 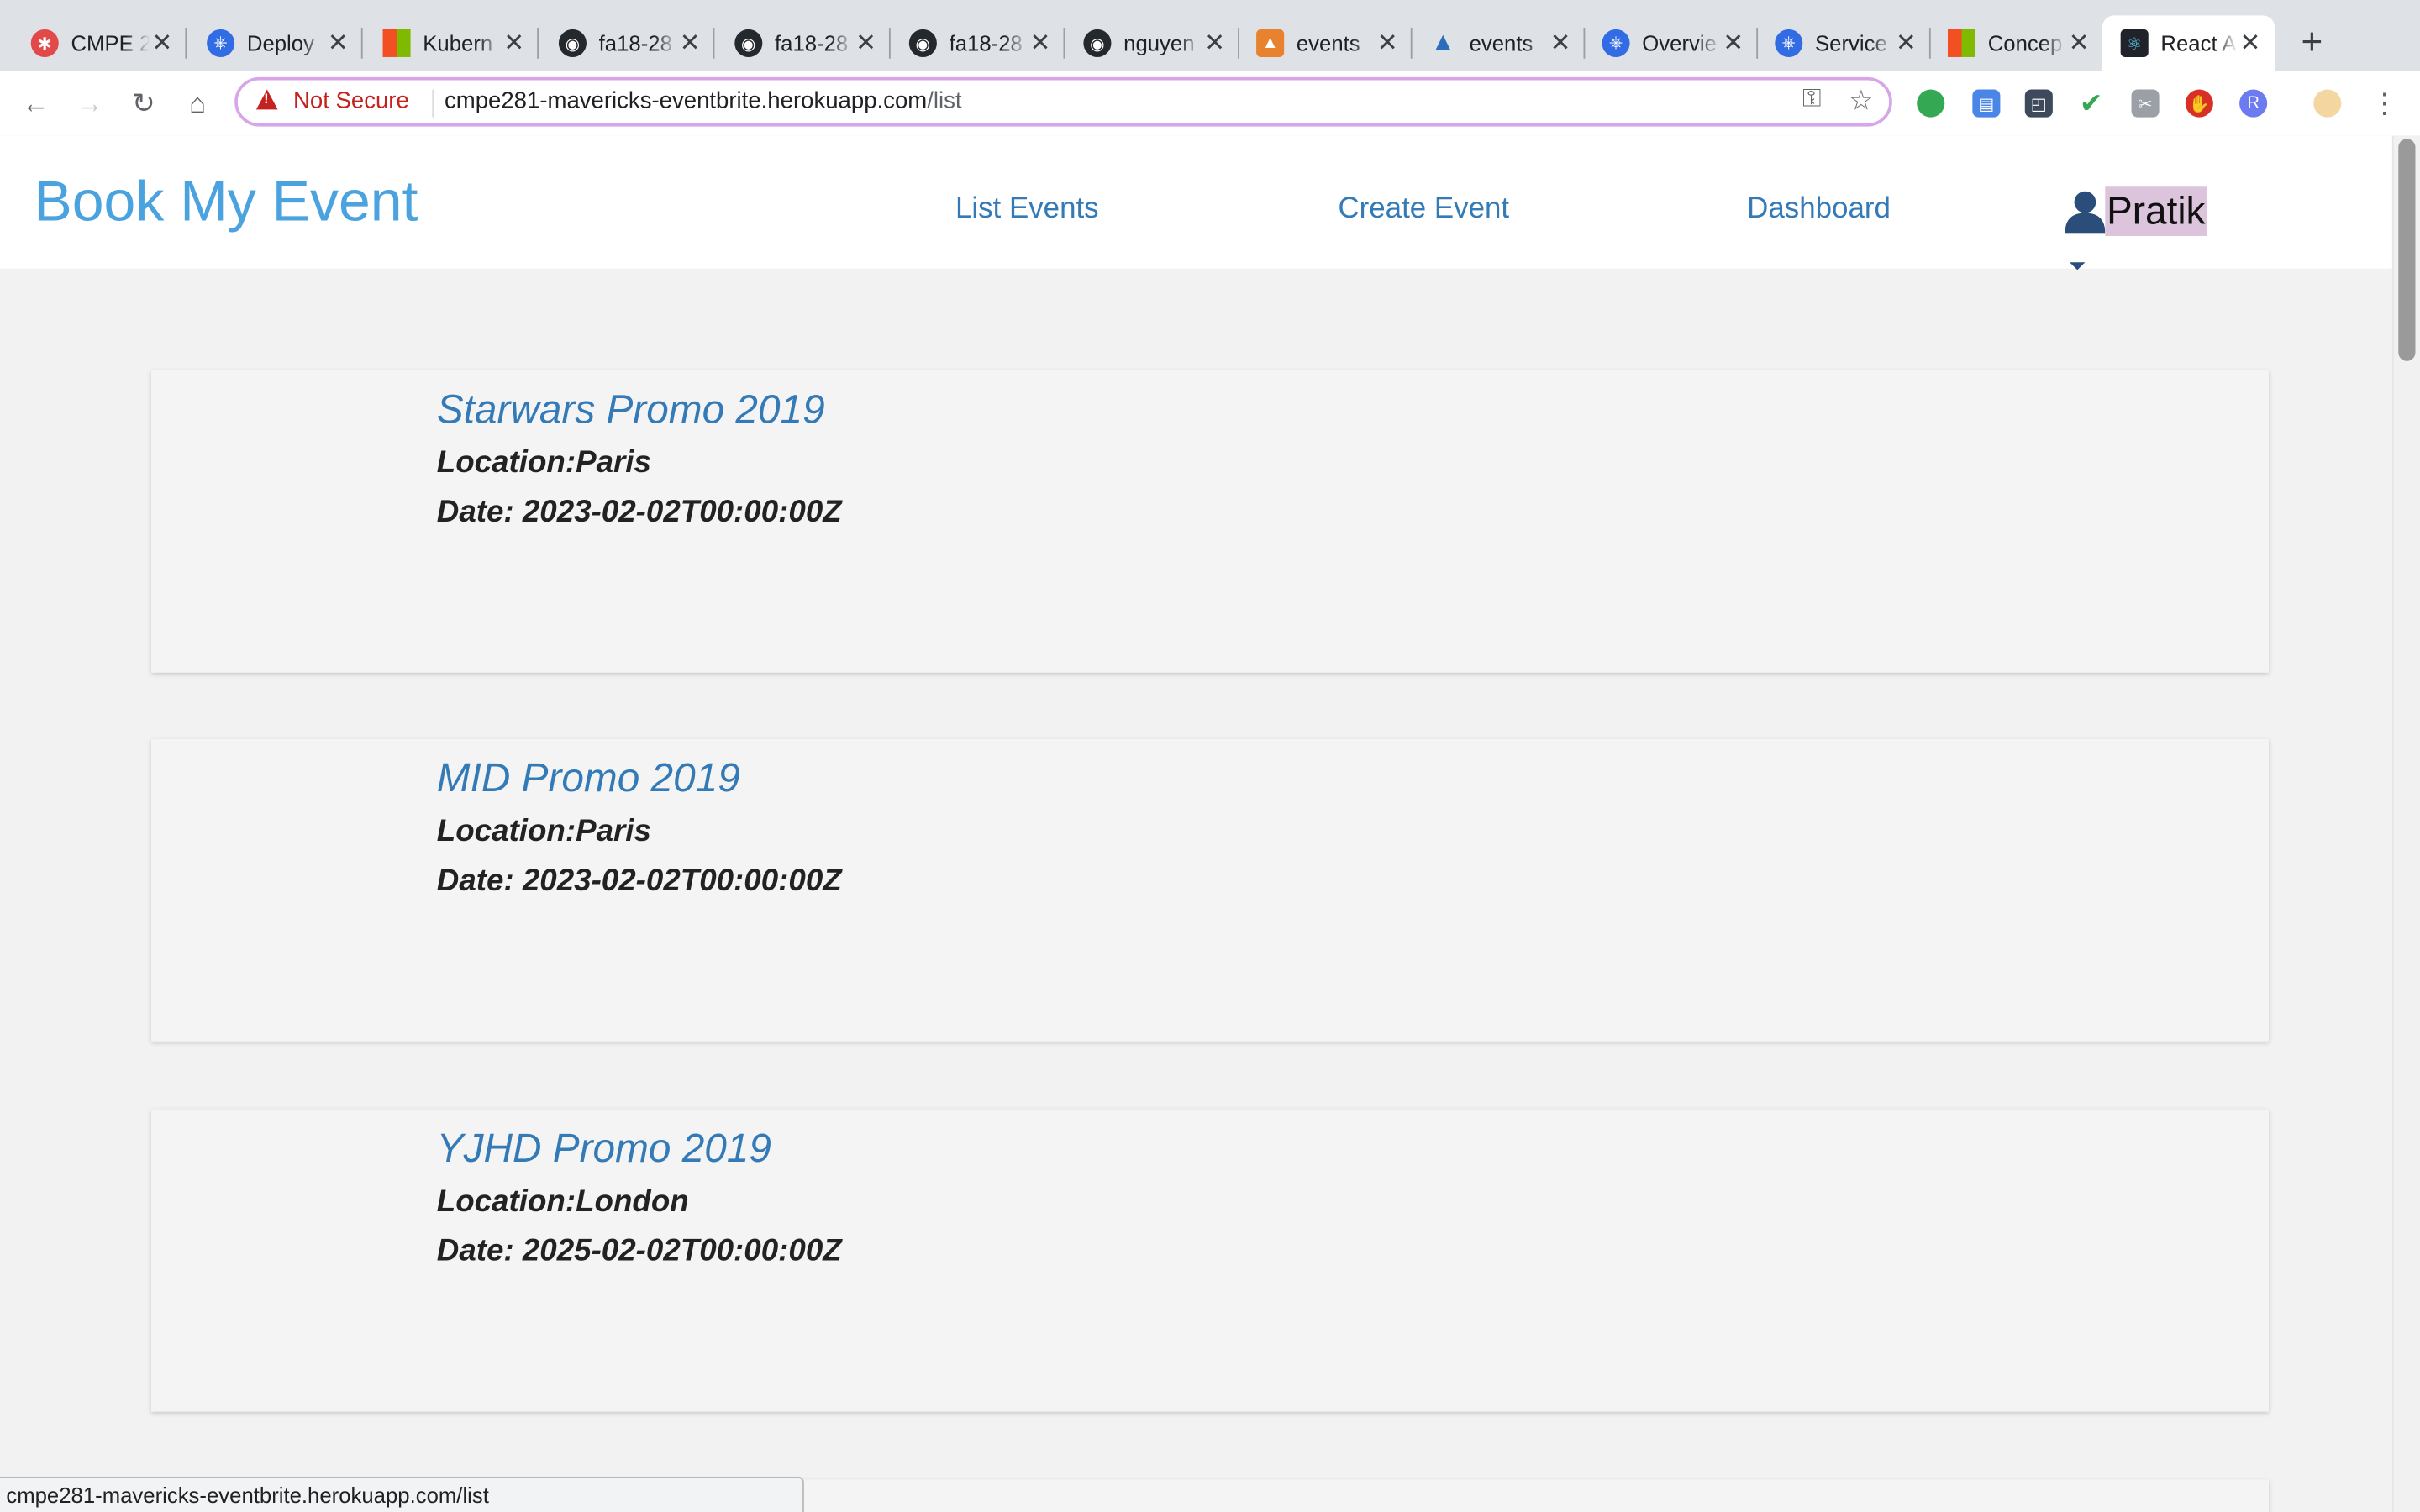 I want to click on tab-title: CMPE 2, so click(x=110, y=43).